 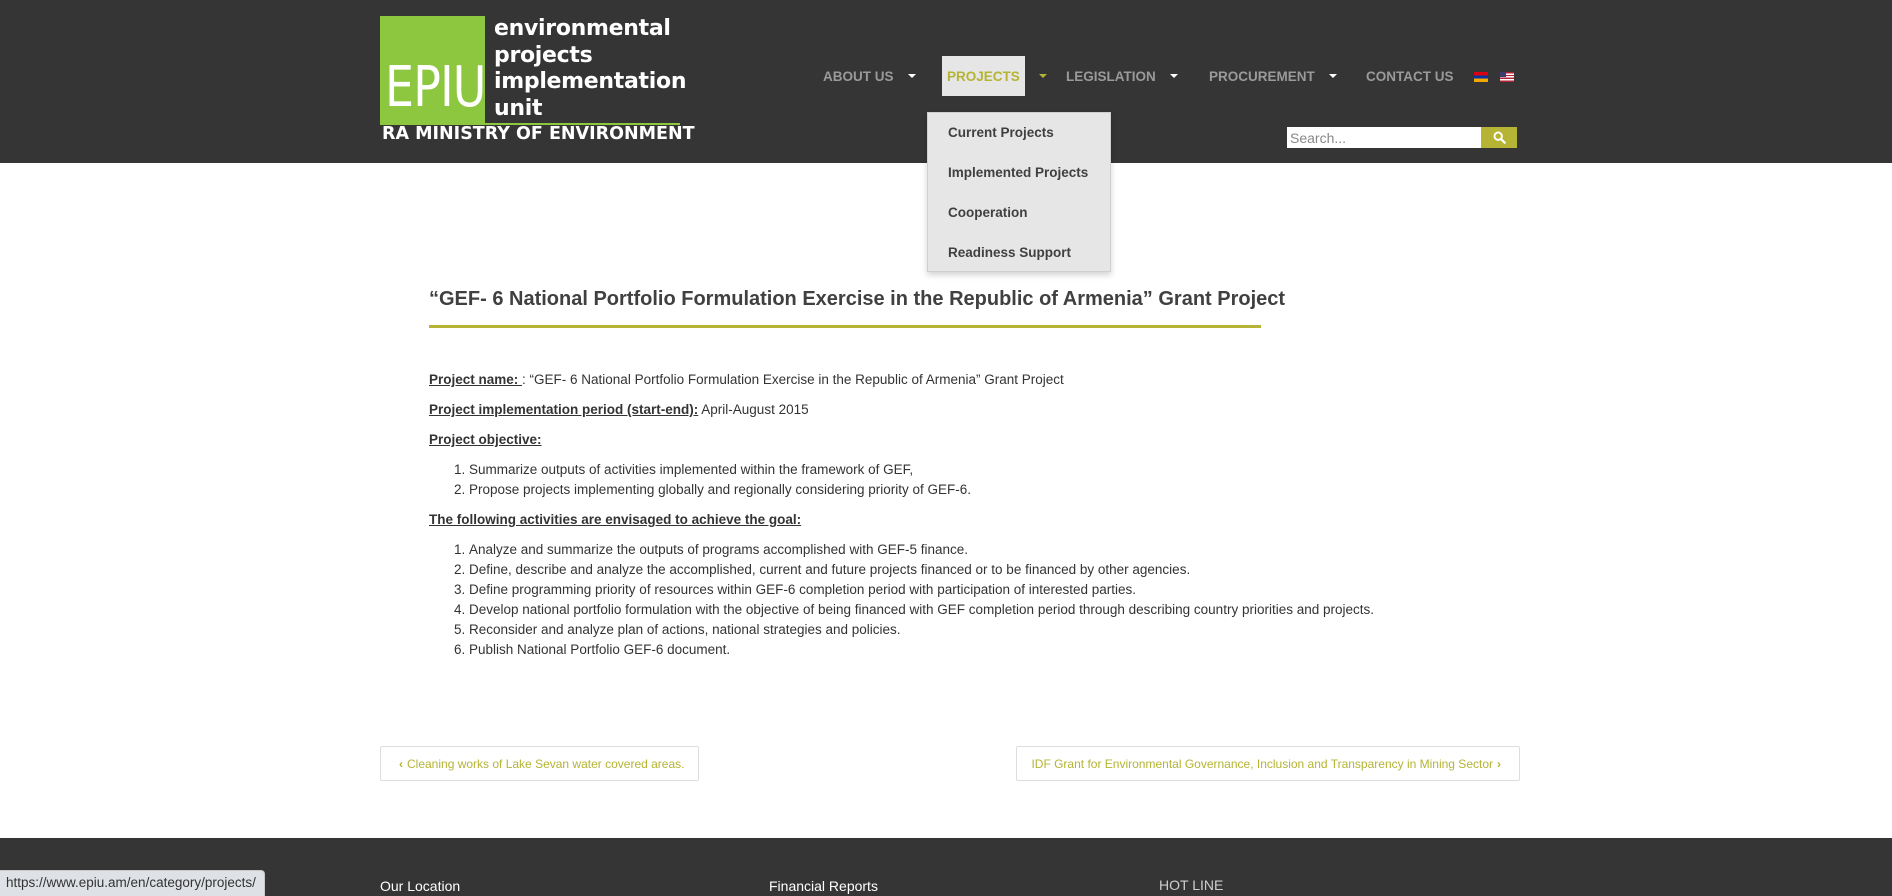 I want to click on nav-label: CONTACT US, so click(x=1410, y=76).